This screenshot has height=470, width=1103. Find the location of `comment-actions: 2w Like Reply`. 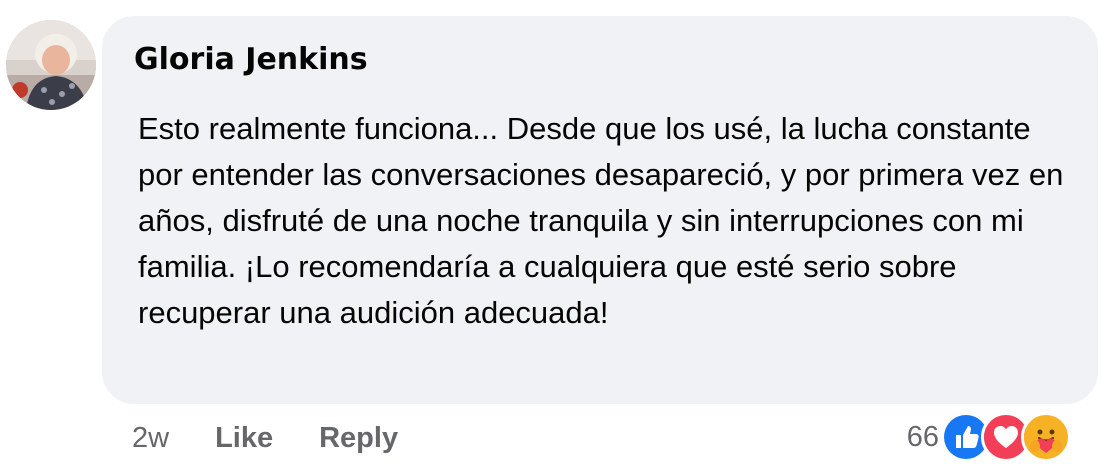

comment-actions: 2w Like Reply is located at coordinates (288, 438).